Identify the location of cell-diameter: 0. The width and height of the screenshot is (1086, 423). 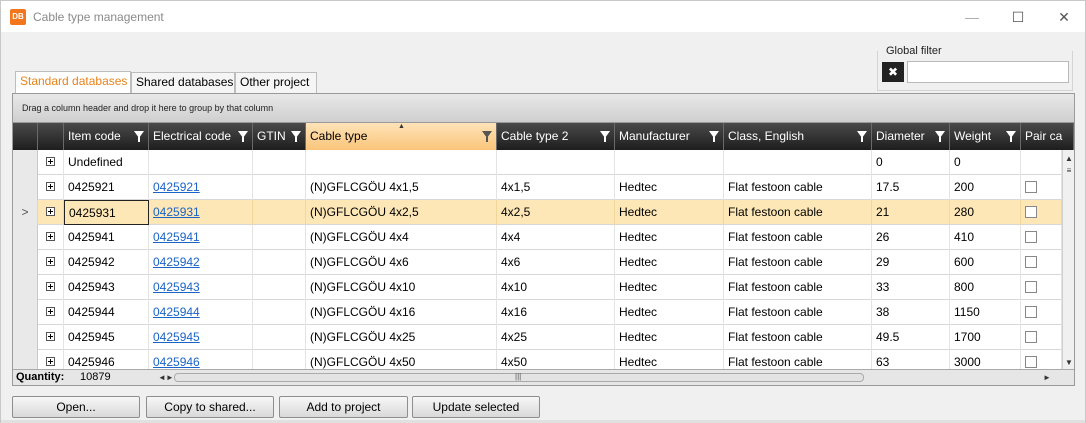
(911, 162).